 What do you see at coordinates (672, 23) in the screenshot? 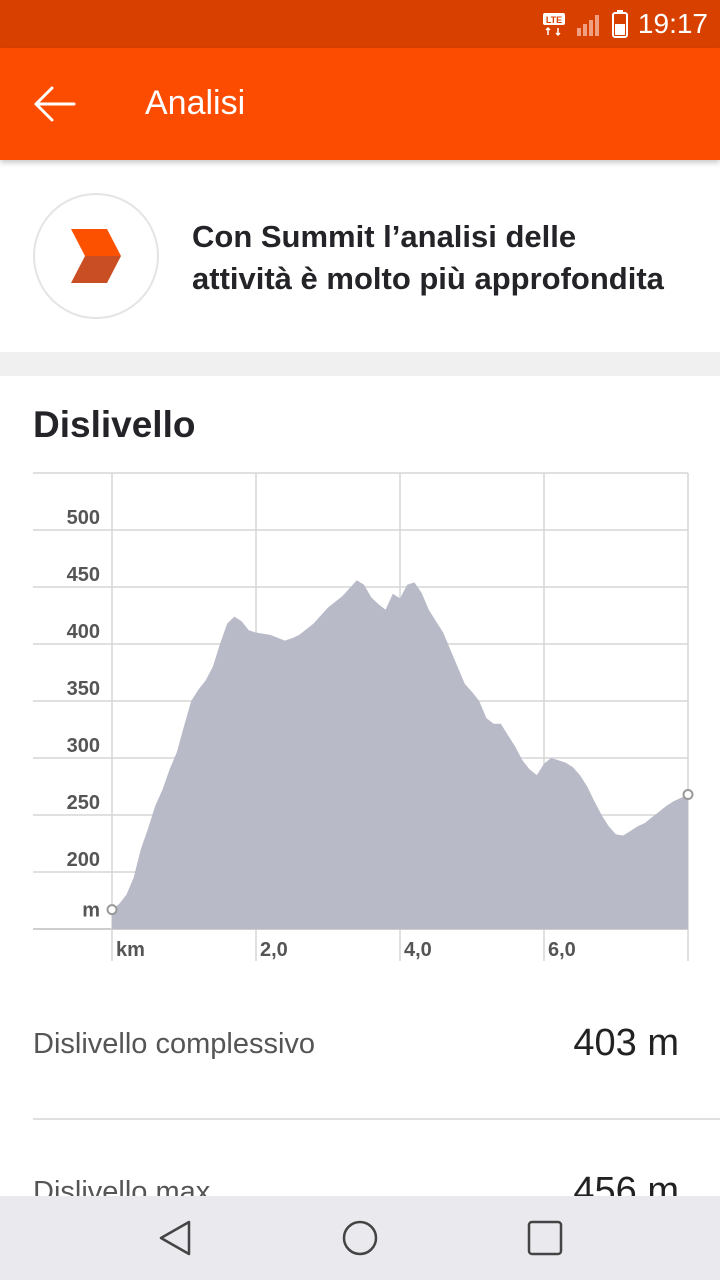
I see `status-time: 19:17` at bounding box center [672, 23].